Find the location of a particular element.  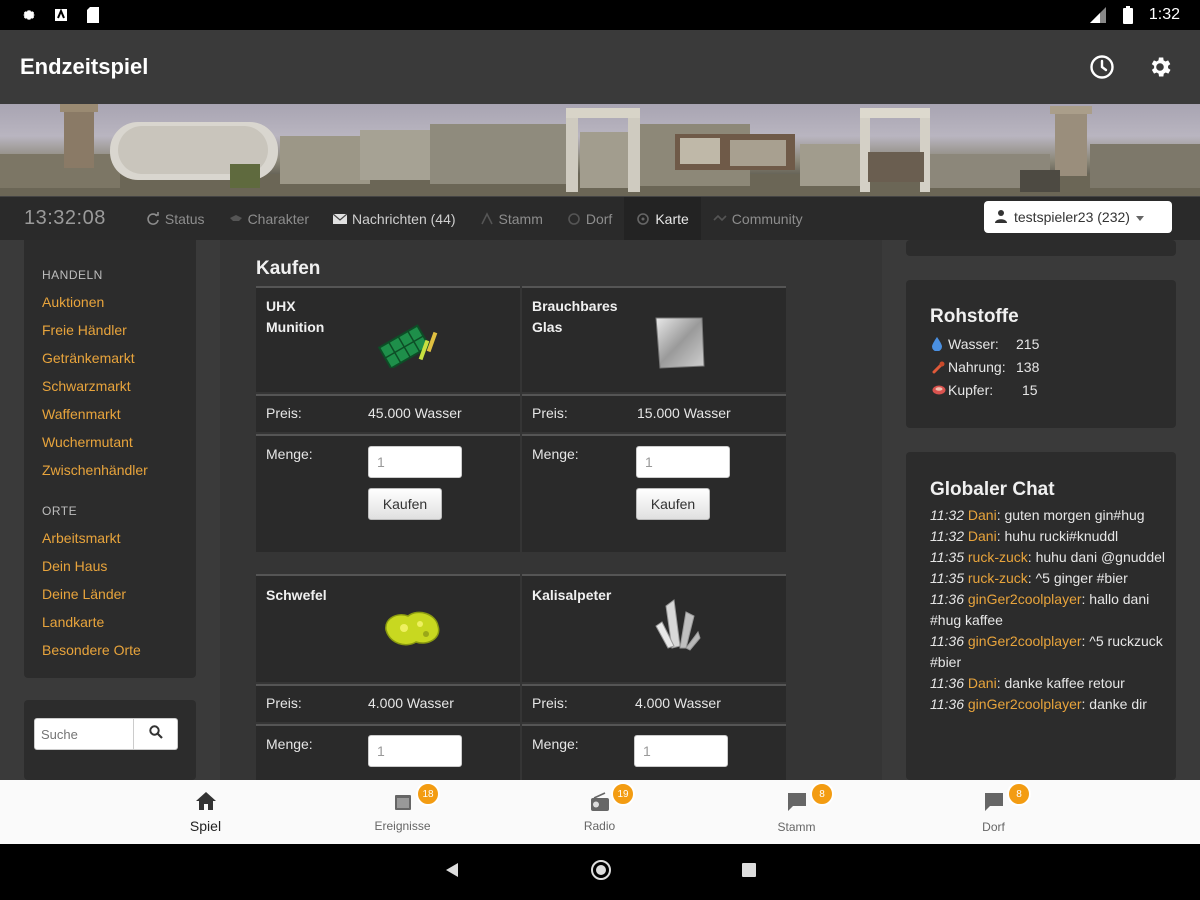

nav-item-charakter: Charakter is located at coordinates (269, 219).